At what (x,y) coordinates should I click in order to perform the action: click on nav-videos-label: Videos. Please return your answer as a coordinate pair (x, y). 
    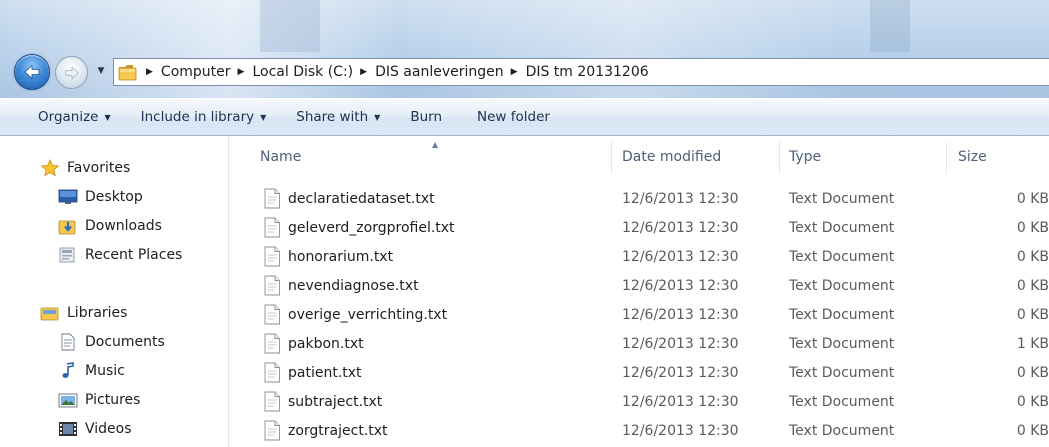
    Looking at the image, I should click on (108, 429).